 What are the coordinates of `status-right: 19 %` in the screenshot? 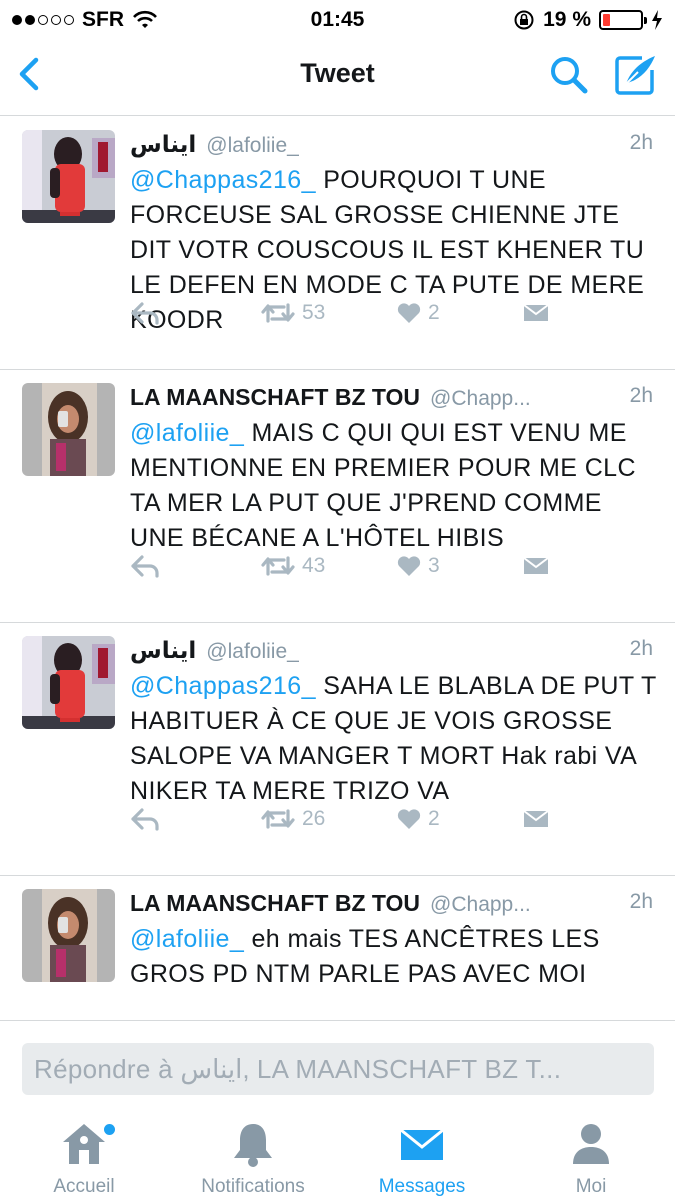 It's located at (588, 20).